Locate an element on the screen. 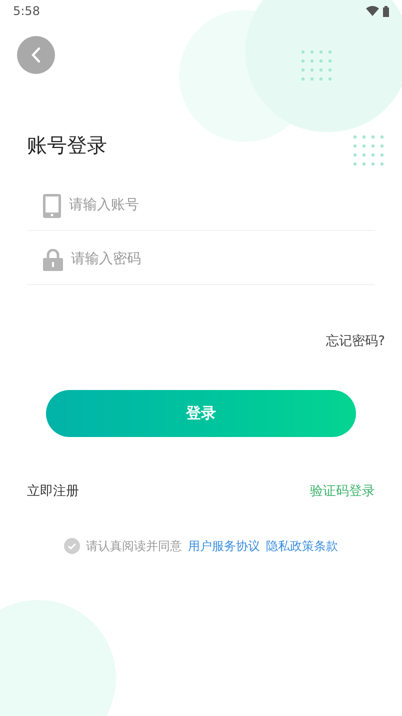 This screenshot has height=716, width=402. phone-icon is located at coordinates (52, 206).